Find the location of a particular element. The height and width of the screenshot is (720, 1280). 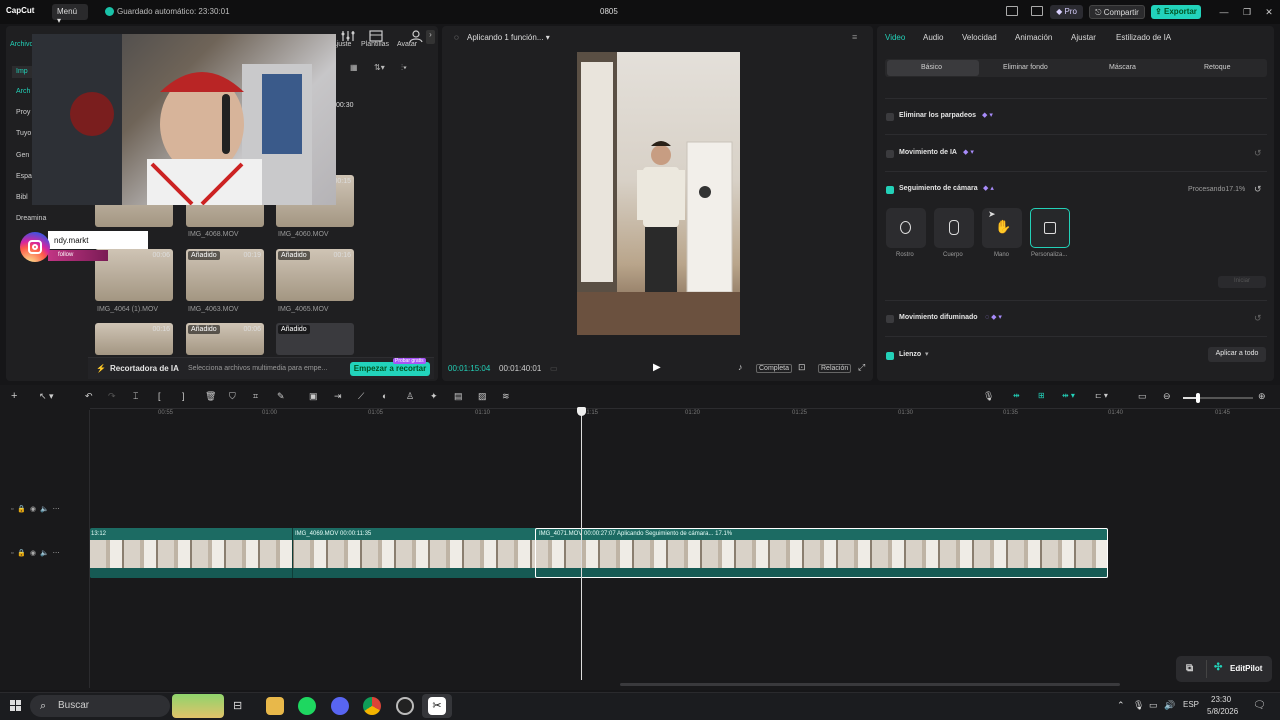

sidebar-item-yours: Tuyo is located at coordinates (23, 133).